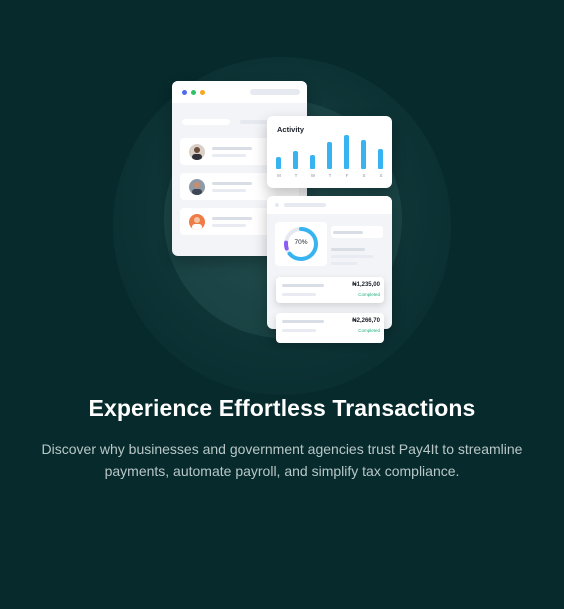 Image resolution: width=564 pixels, height=609 pixels. What do you see at coordinates (291, 129) in the screenshot?
I see `activity-title: Activity` at bounding box center [291, 129].